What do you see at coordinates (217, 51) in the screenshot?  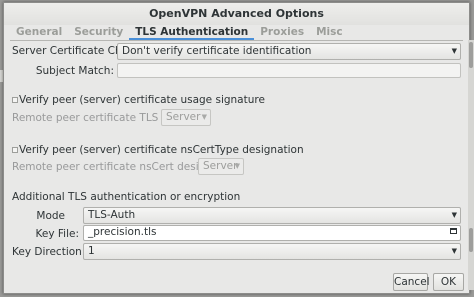 I see `server-cert-check-value: Don't verify certificate identification` at bounding box center [217, 51].